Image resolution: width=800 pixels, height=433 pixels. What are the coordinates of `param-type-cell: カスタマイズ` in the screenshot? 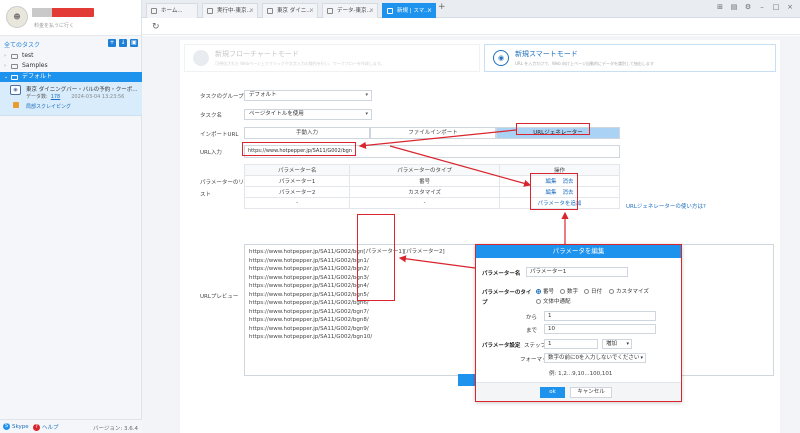 It's located at (424, 192).